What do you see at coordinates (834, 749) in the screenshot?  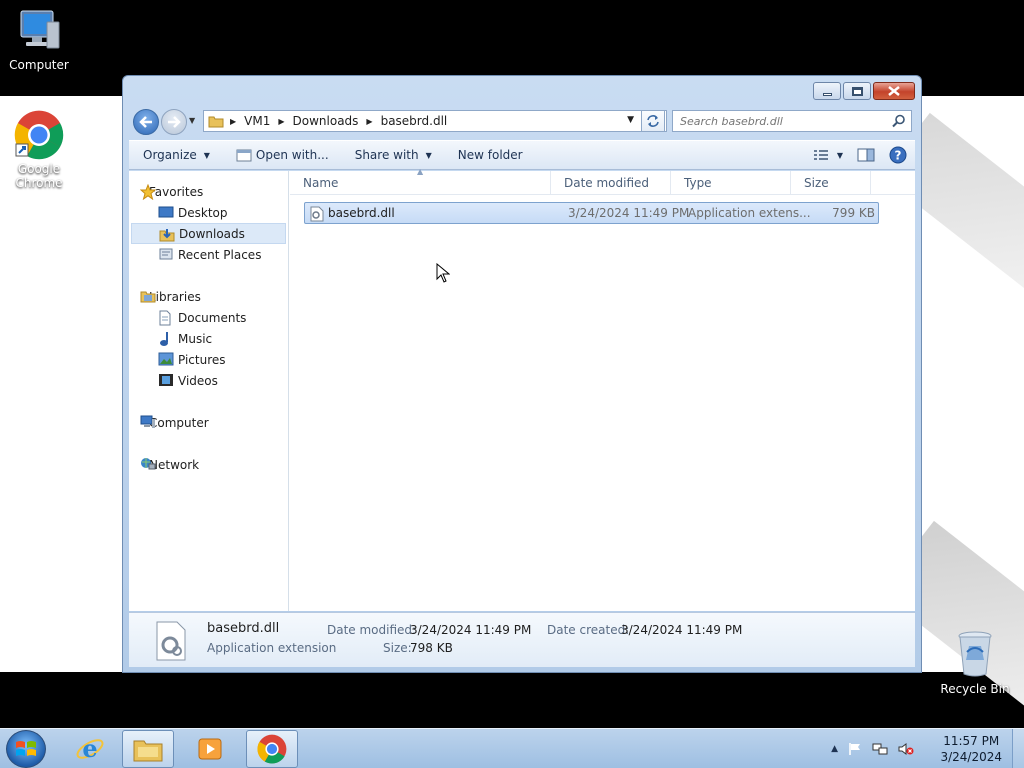 I see `show-hidden-icons-button: ▲` at bounding box center [834, 749].